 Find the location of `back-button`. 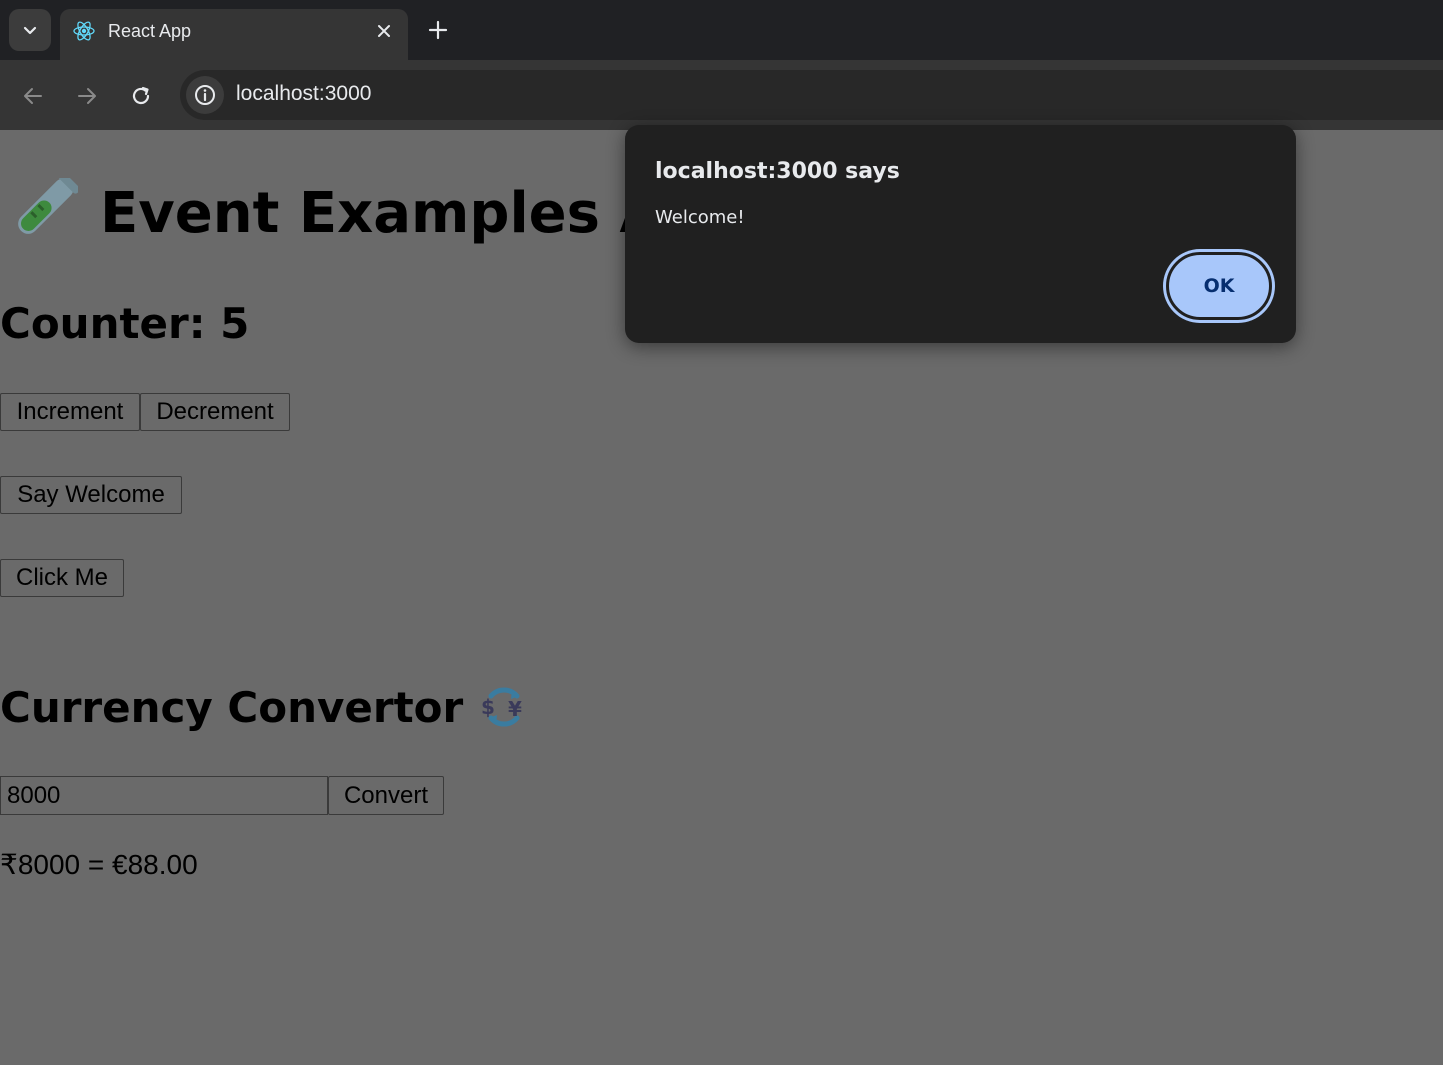

back-button is located at coordinates (33, 96).